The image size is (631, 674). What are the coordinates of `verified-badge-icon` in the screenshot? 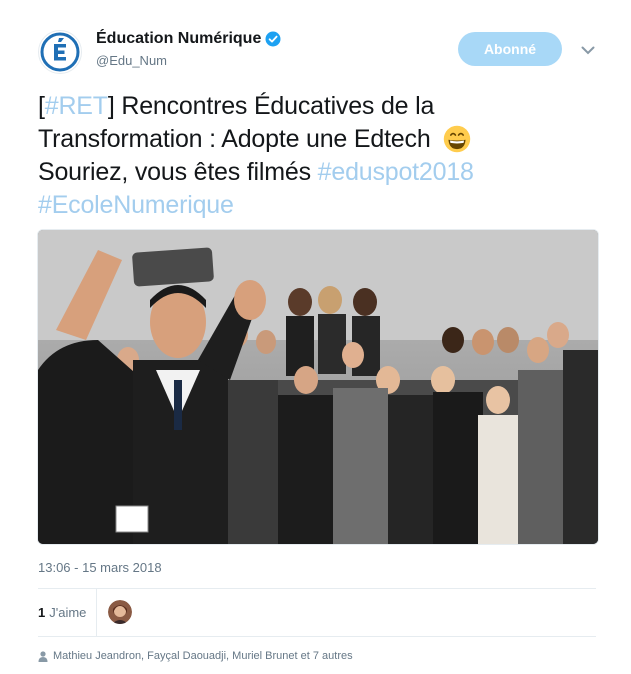 It's located at (273, 39).